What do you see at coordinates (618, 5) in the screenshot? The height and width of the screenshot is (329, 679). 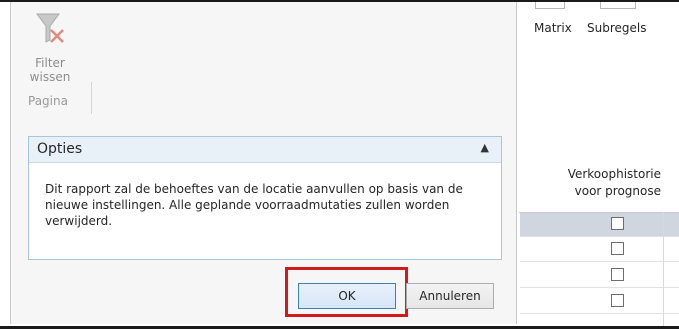 I see `subregels-icon` at bounding box center [618, 5].